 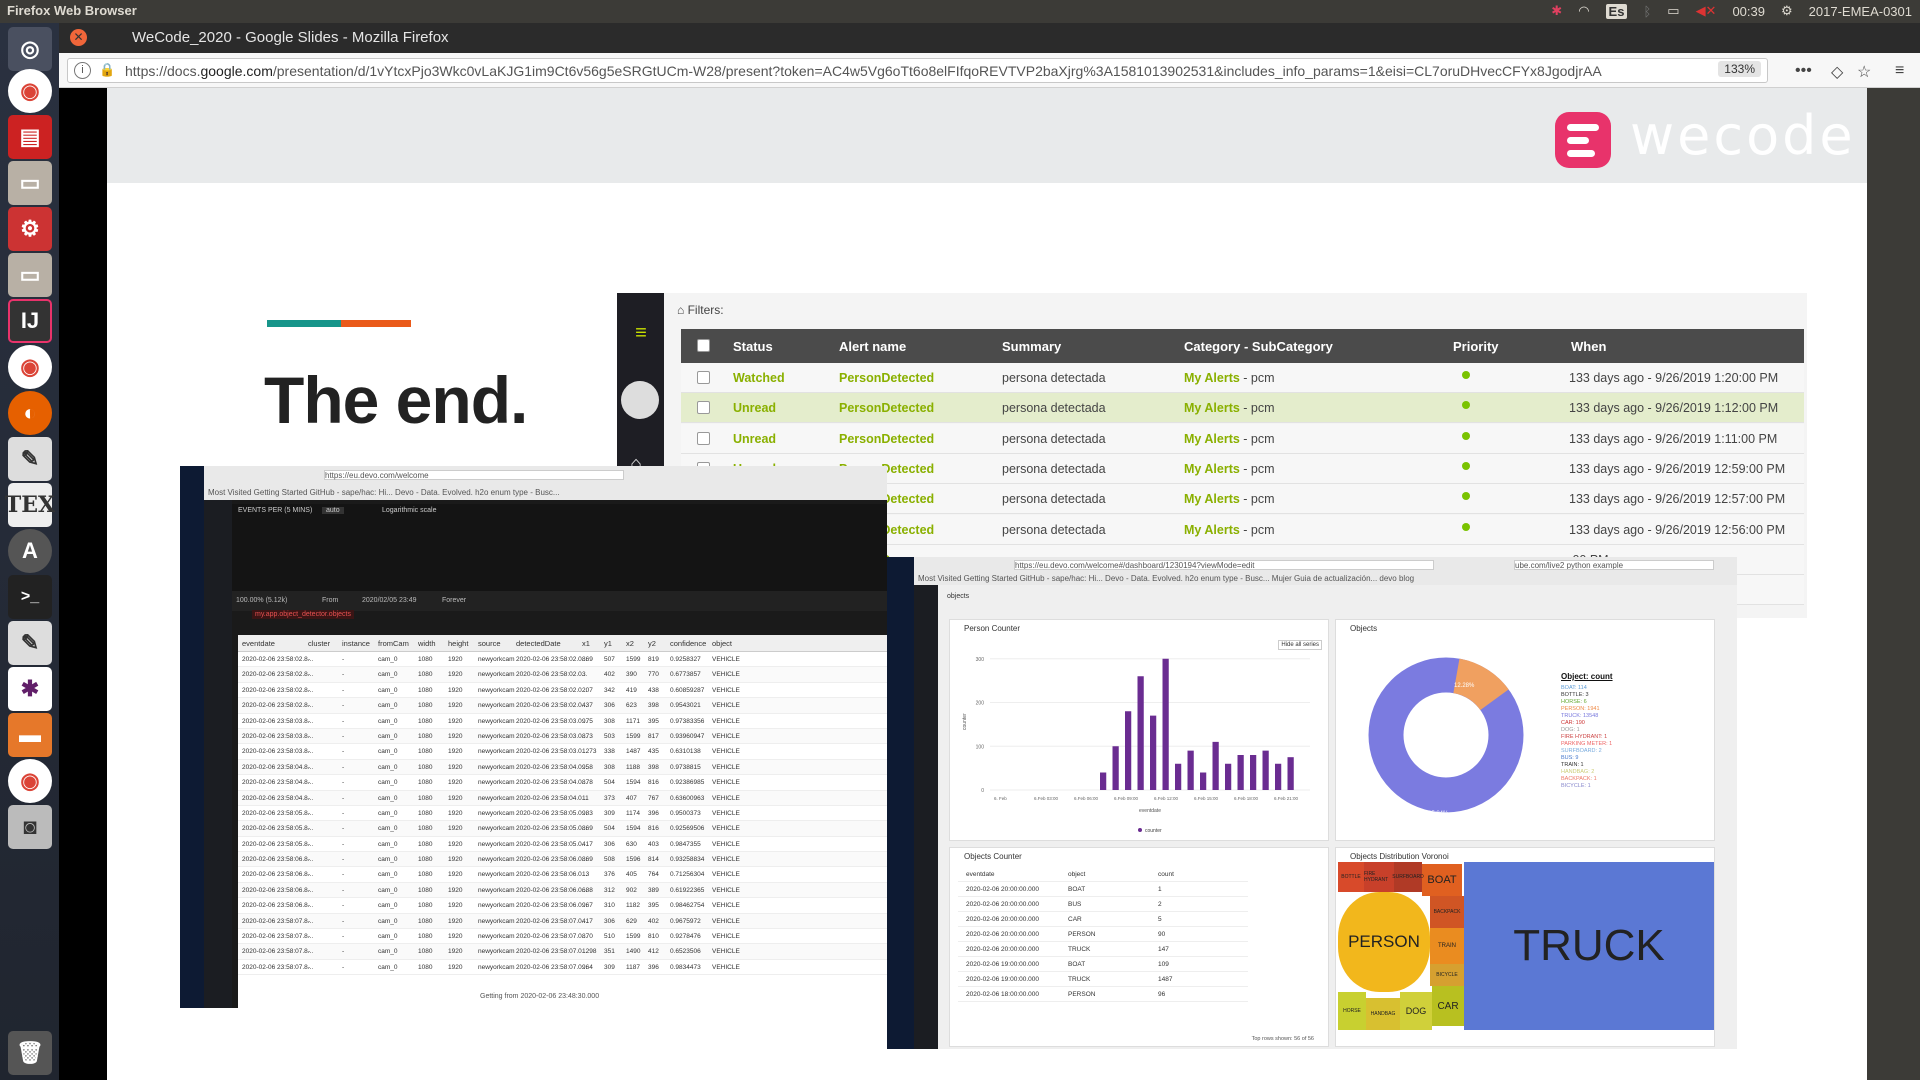 What do you see at coordinates (722, 643) in the screenshot?
I see `events-col-header: object` at bounding box center [722, 643].